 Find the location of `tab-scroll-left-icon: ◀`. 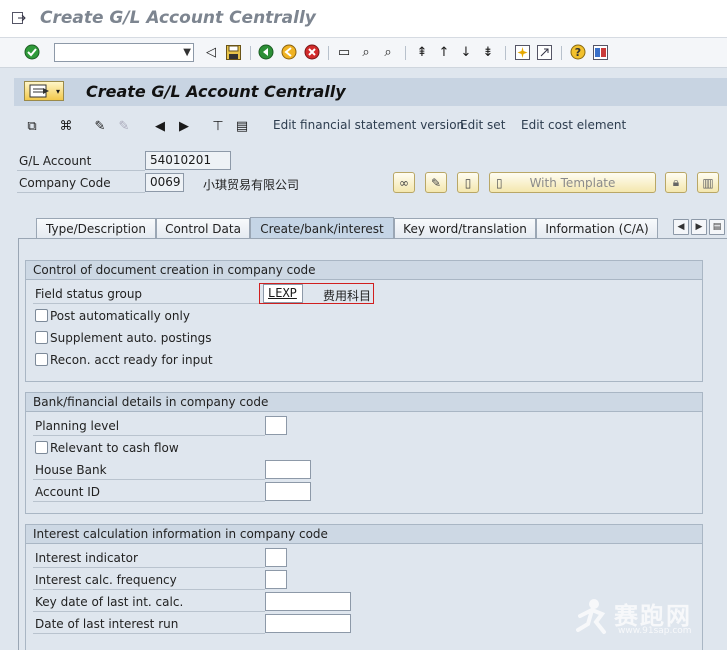

tab-scroll-left-icon: ◀ is located at coordinates (681, 227).